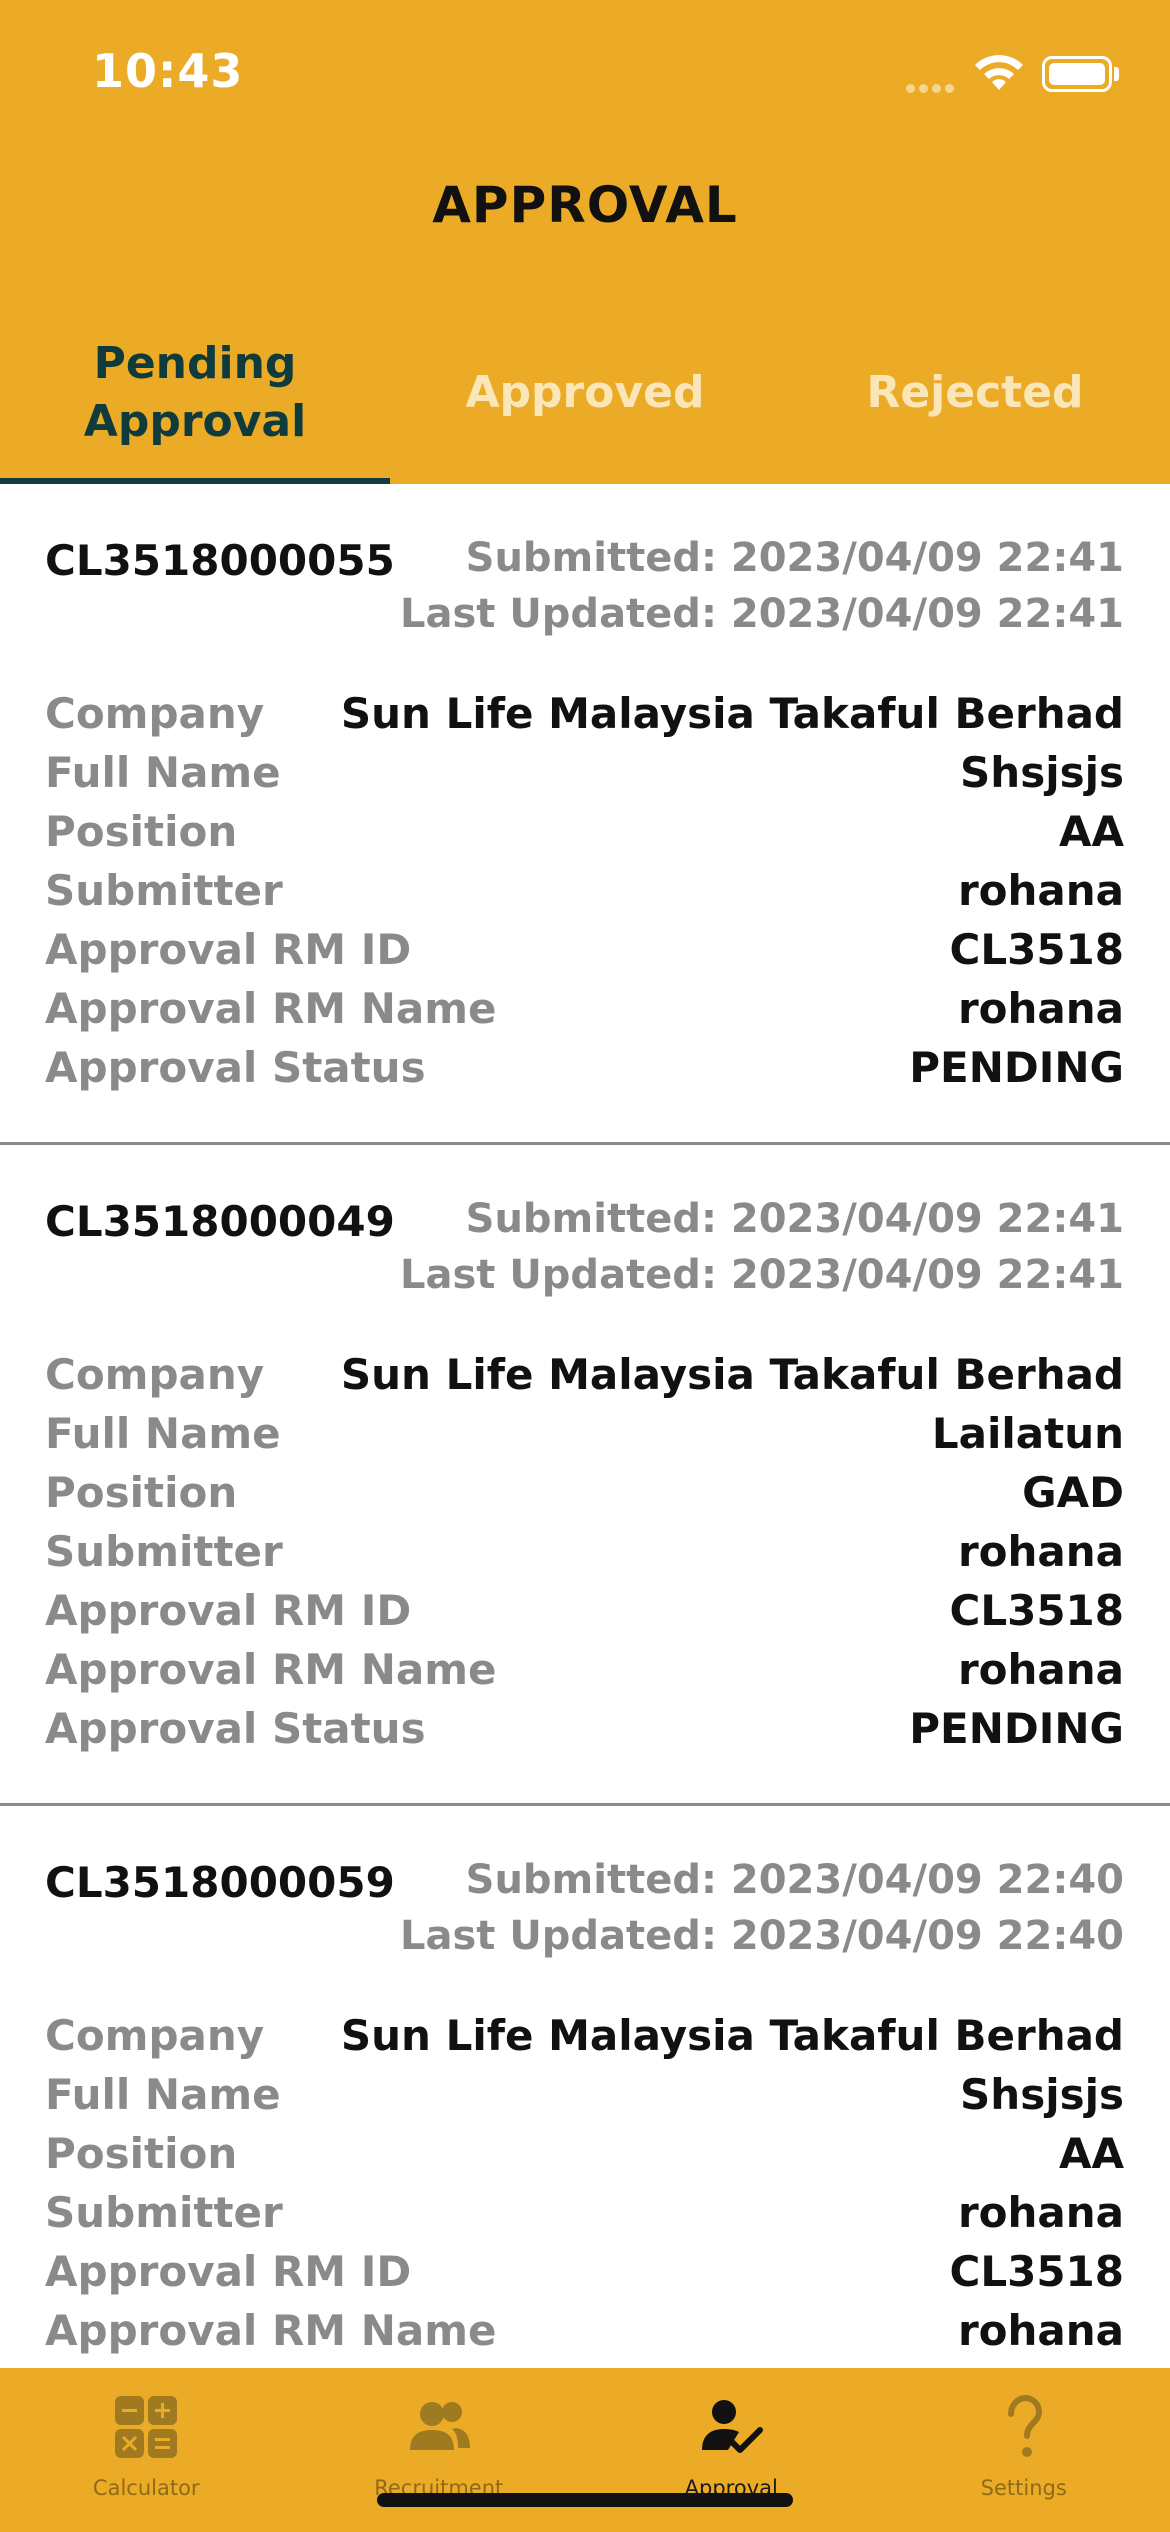  Describe the element at coordinates (932, 85) in the screenshot. I see `cellular-signal-icon` at that location.